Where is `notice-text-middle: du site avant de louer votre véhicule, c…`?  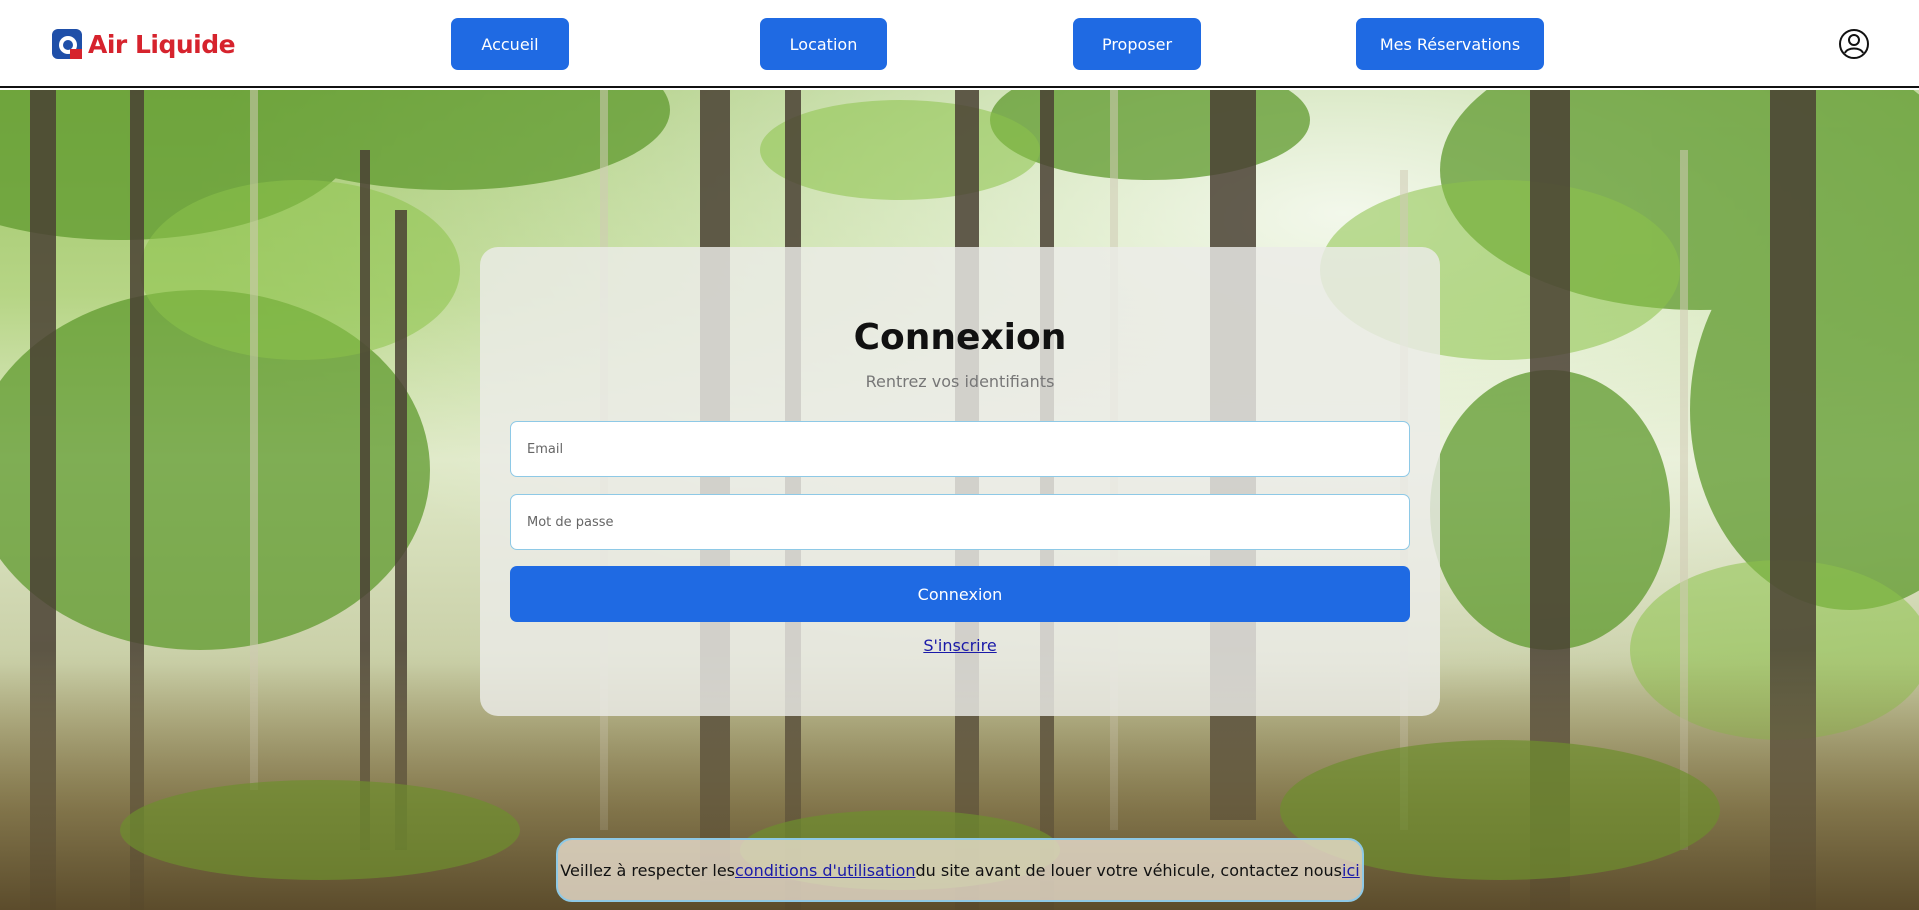
notice-text-middle: du site avant de louer votre véhicule, c… is located at coordinates (1129, 870).